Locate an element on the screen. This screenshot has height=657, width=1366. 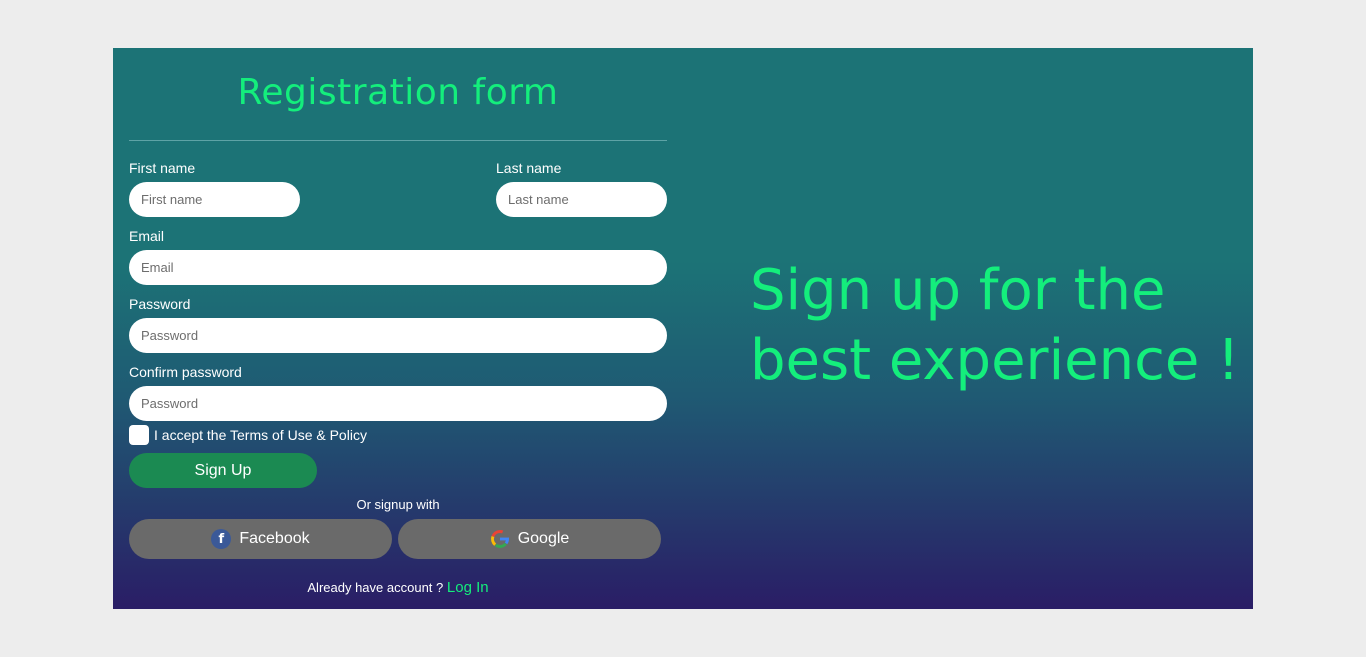
google-label: Google is located at coordinates (543, 538).